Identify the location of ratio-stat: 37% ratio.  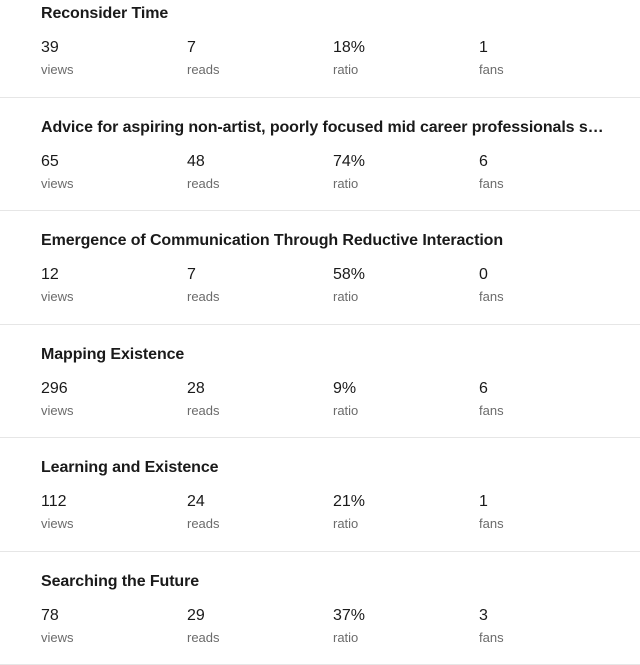
(403, 625).